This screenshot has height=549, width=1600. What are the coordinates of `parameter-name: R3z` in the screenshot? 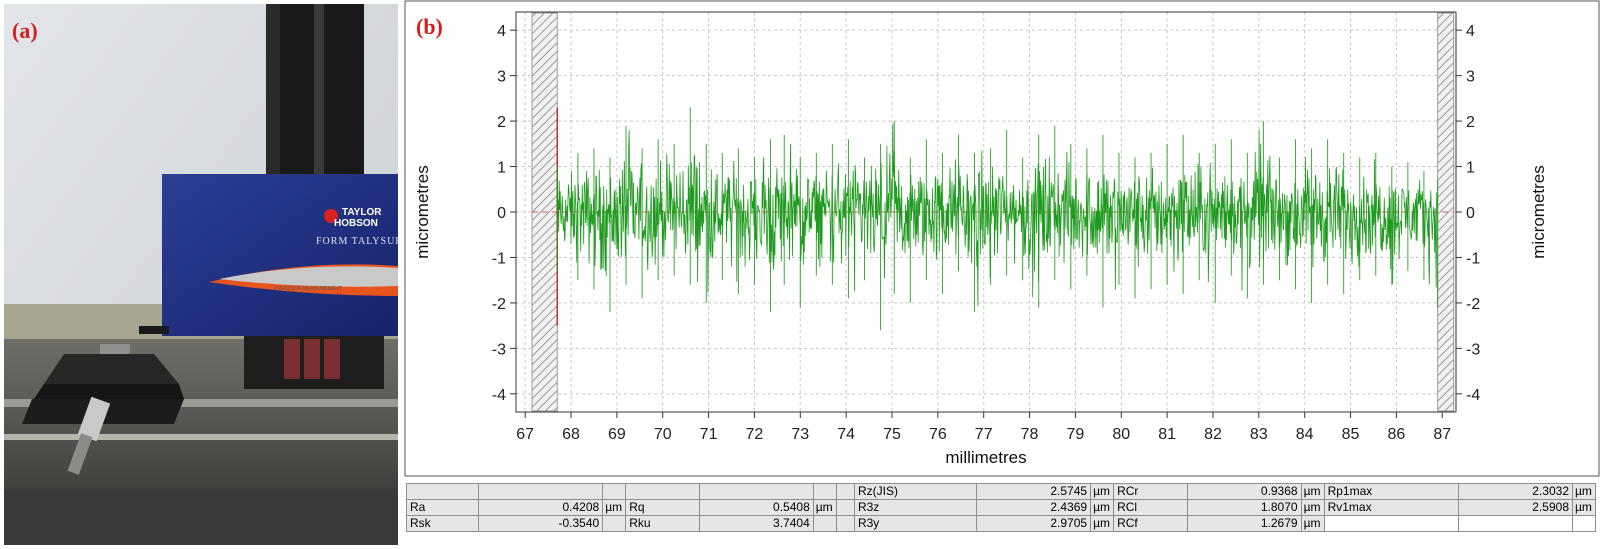 It's located at (915, 507).